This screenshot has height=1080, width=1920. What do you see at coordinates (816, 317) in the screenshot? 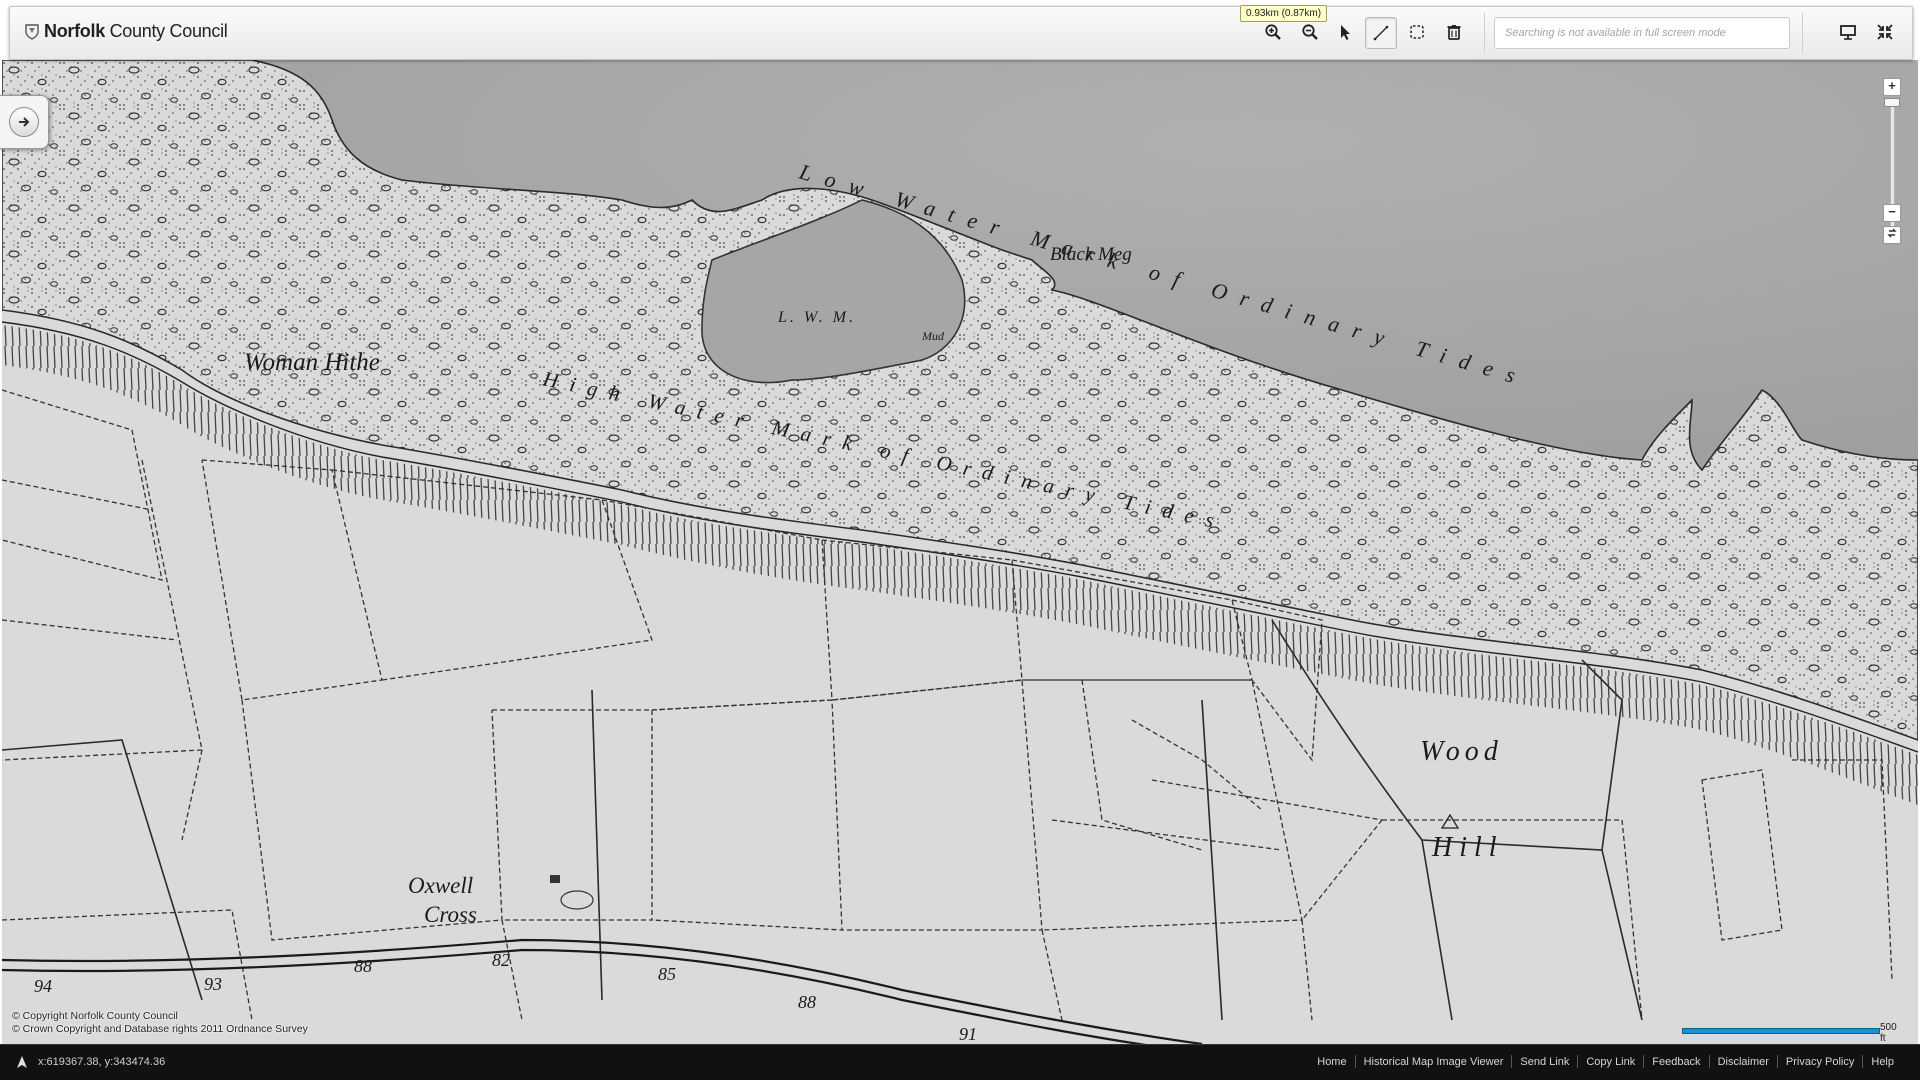
I see `label-lwm: L. W. M.` at bounding box center [816, 317].